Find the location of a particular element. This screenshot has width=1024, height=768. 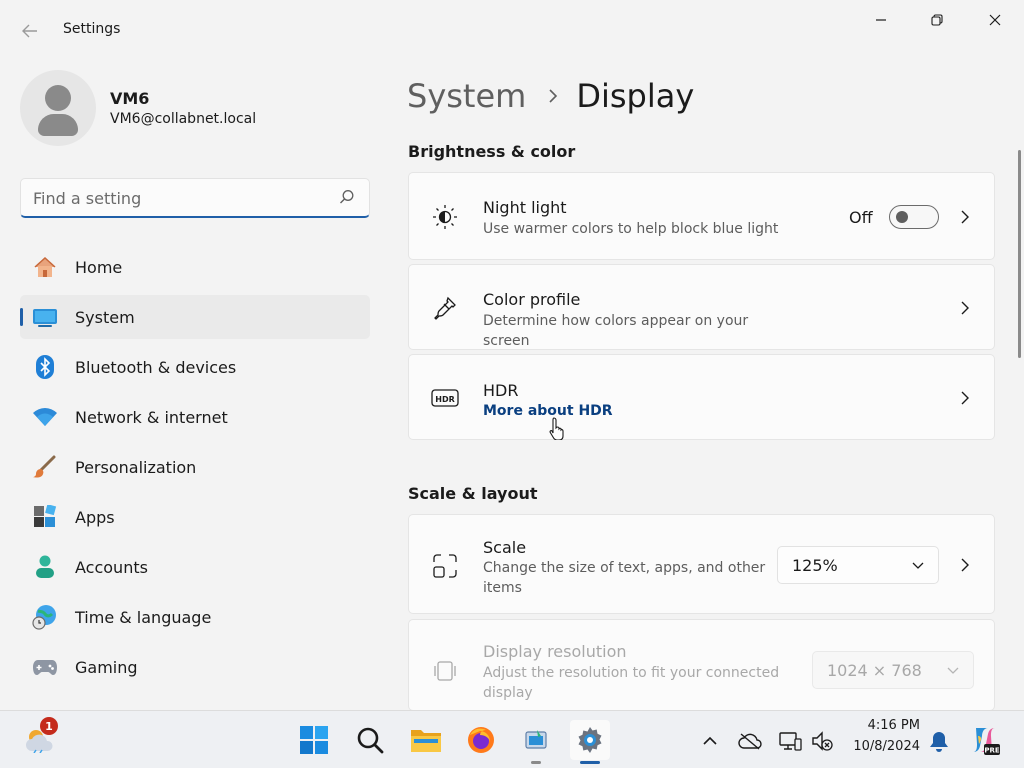

close-button is located at coordinates (995, 20).